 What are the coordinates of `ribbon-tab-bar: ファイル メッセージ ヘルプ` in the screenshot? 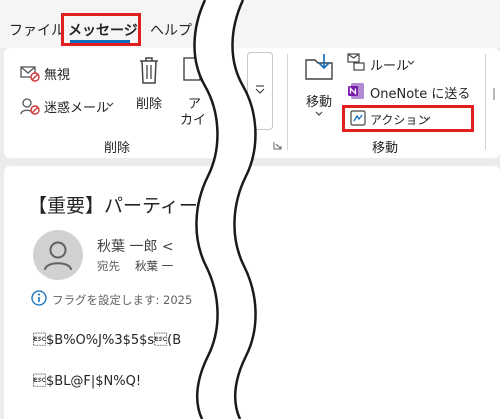 It's located at (250, 24).